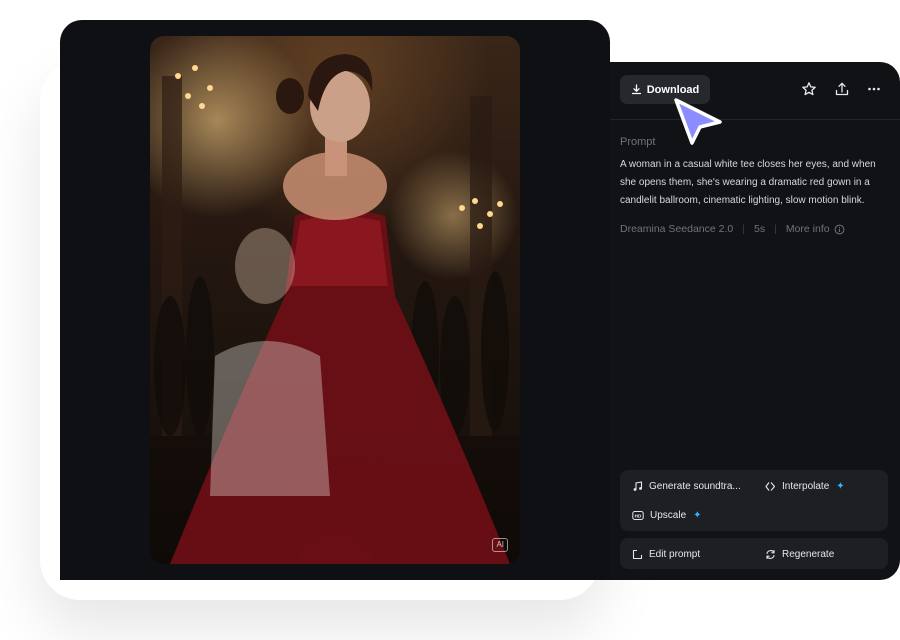  What do you see at coordinates (770, 554) in the screenshot?
I see `regenerate-icon` at bounding box center [770, 554].